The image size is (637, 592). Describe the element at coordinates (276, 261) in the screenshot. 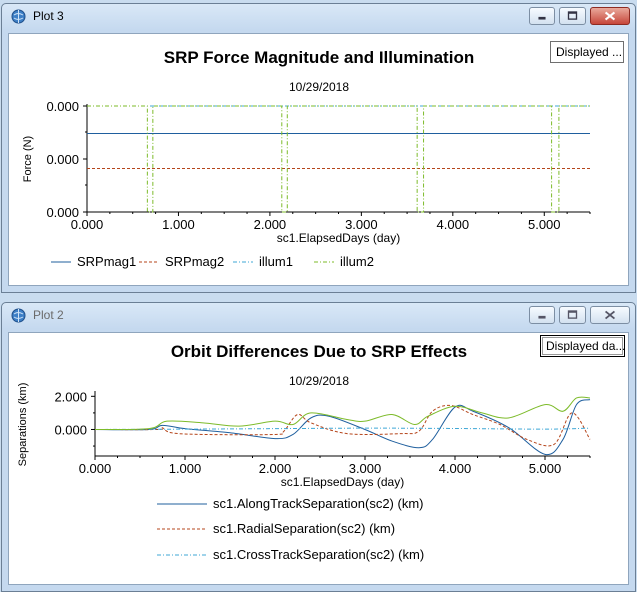

I see `legend-label: illum1` at that location.